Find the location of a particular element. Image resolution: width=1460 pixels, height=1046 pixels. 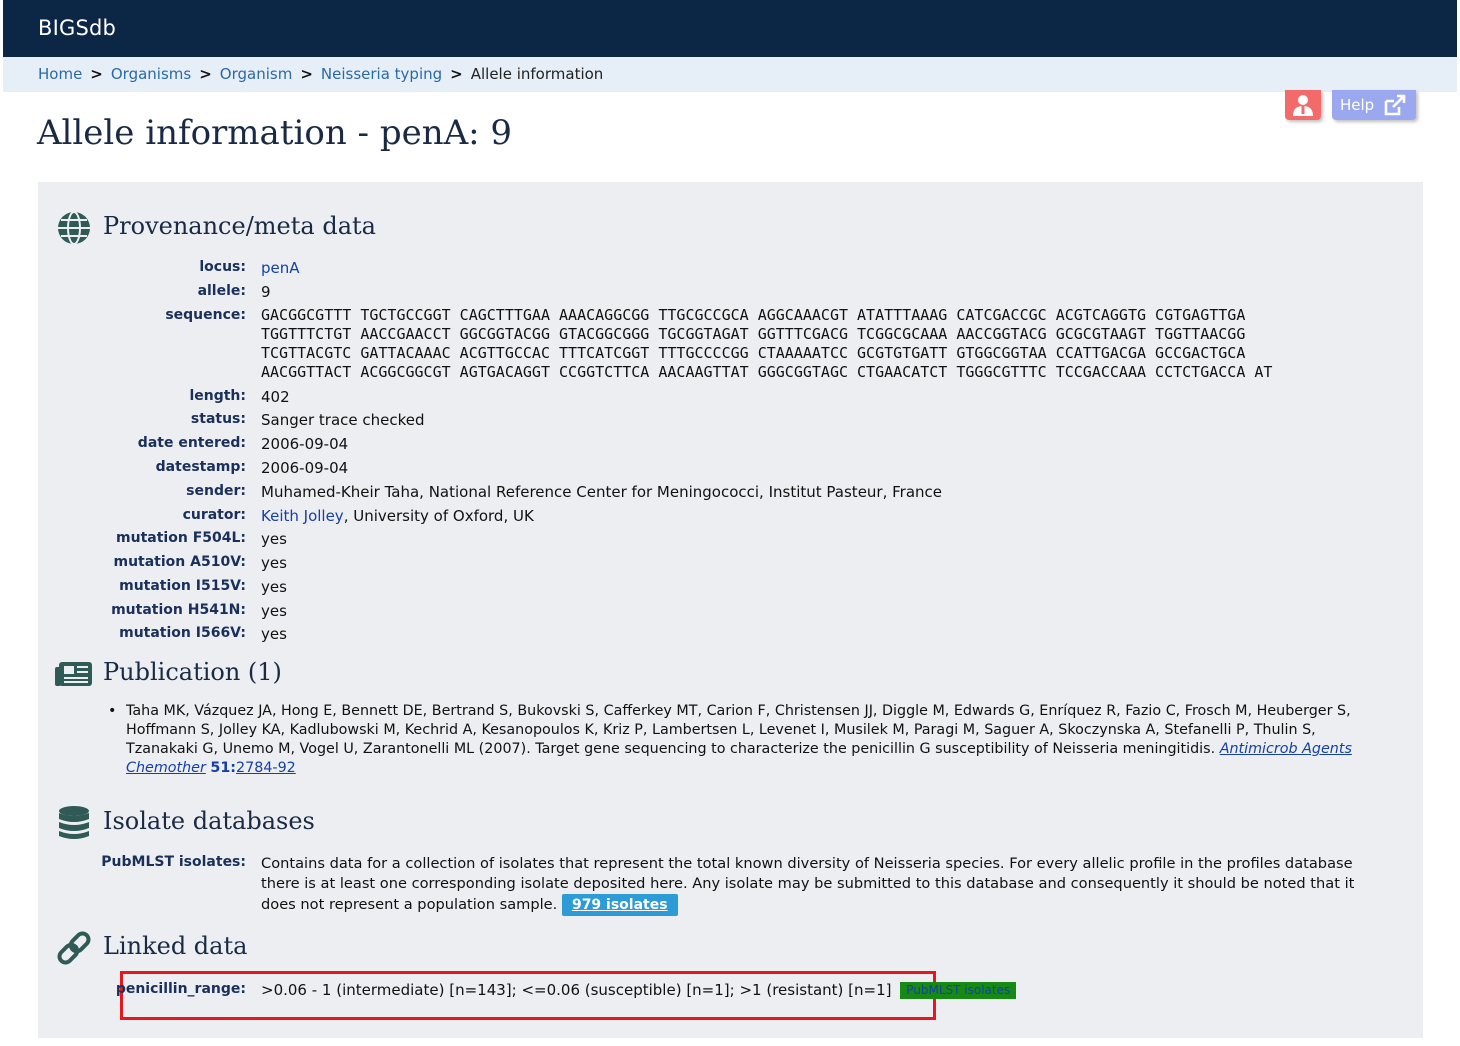

field-label: length: is located at coordinates (217, 396).